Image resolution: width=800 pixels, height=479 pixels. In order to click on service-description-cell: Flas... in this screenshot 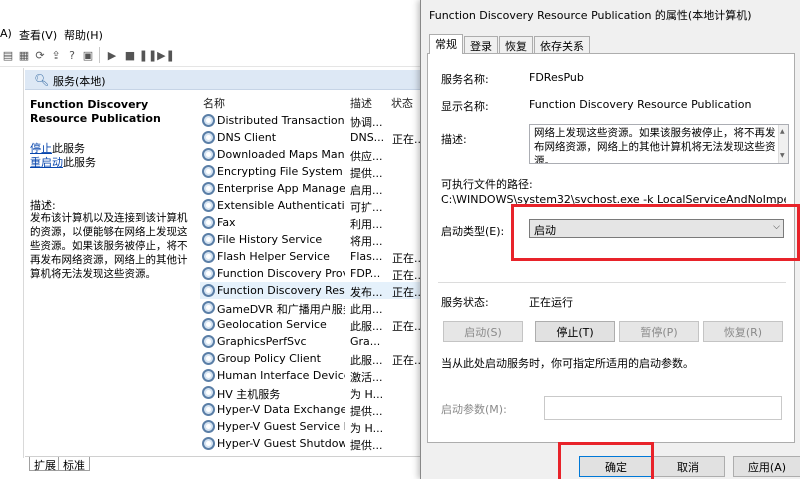, I will do `click(366, 256)`.